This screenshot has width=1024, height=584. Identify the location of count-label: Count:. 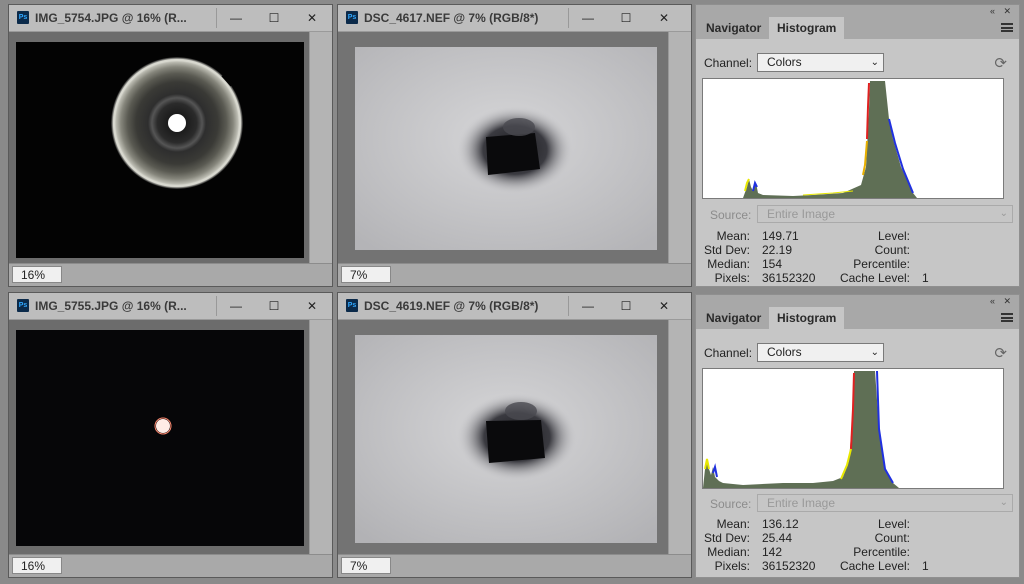
(892, 538).